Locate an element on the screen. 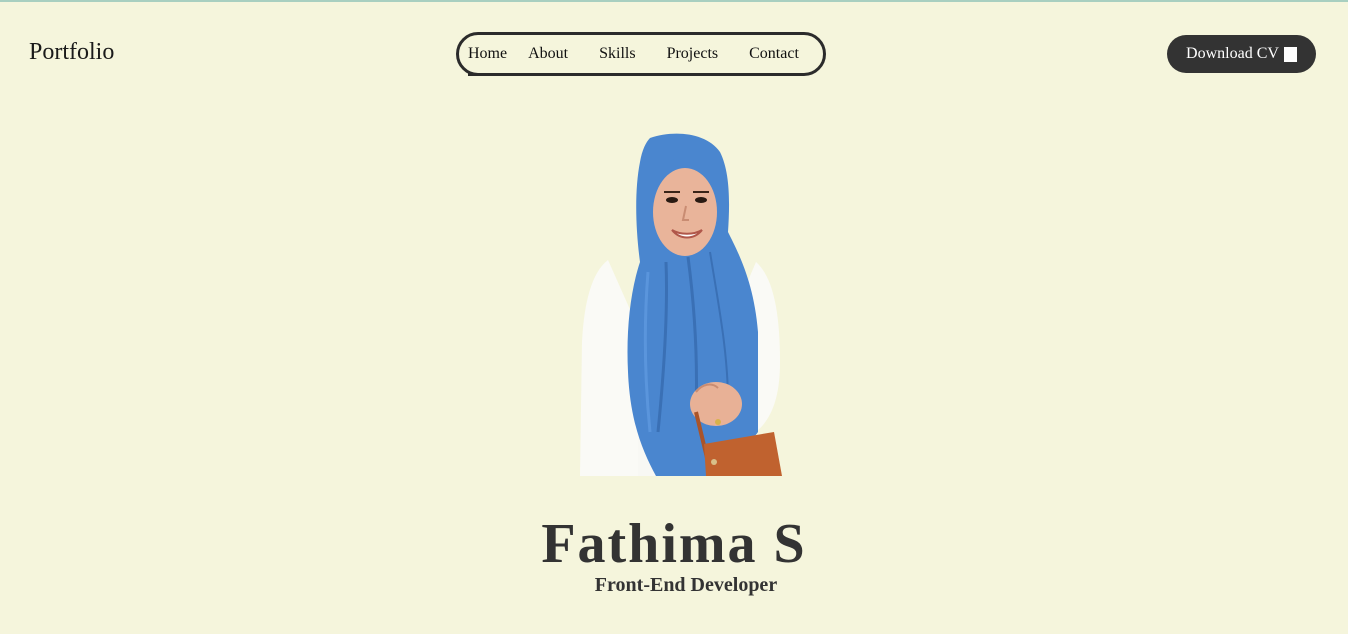 The width and height of the screenshot is (1348, 634). download-cv-button: Download CV is located at coordinates (1241, 54).